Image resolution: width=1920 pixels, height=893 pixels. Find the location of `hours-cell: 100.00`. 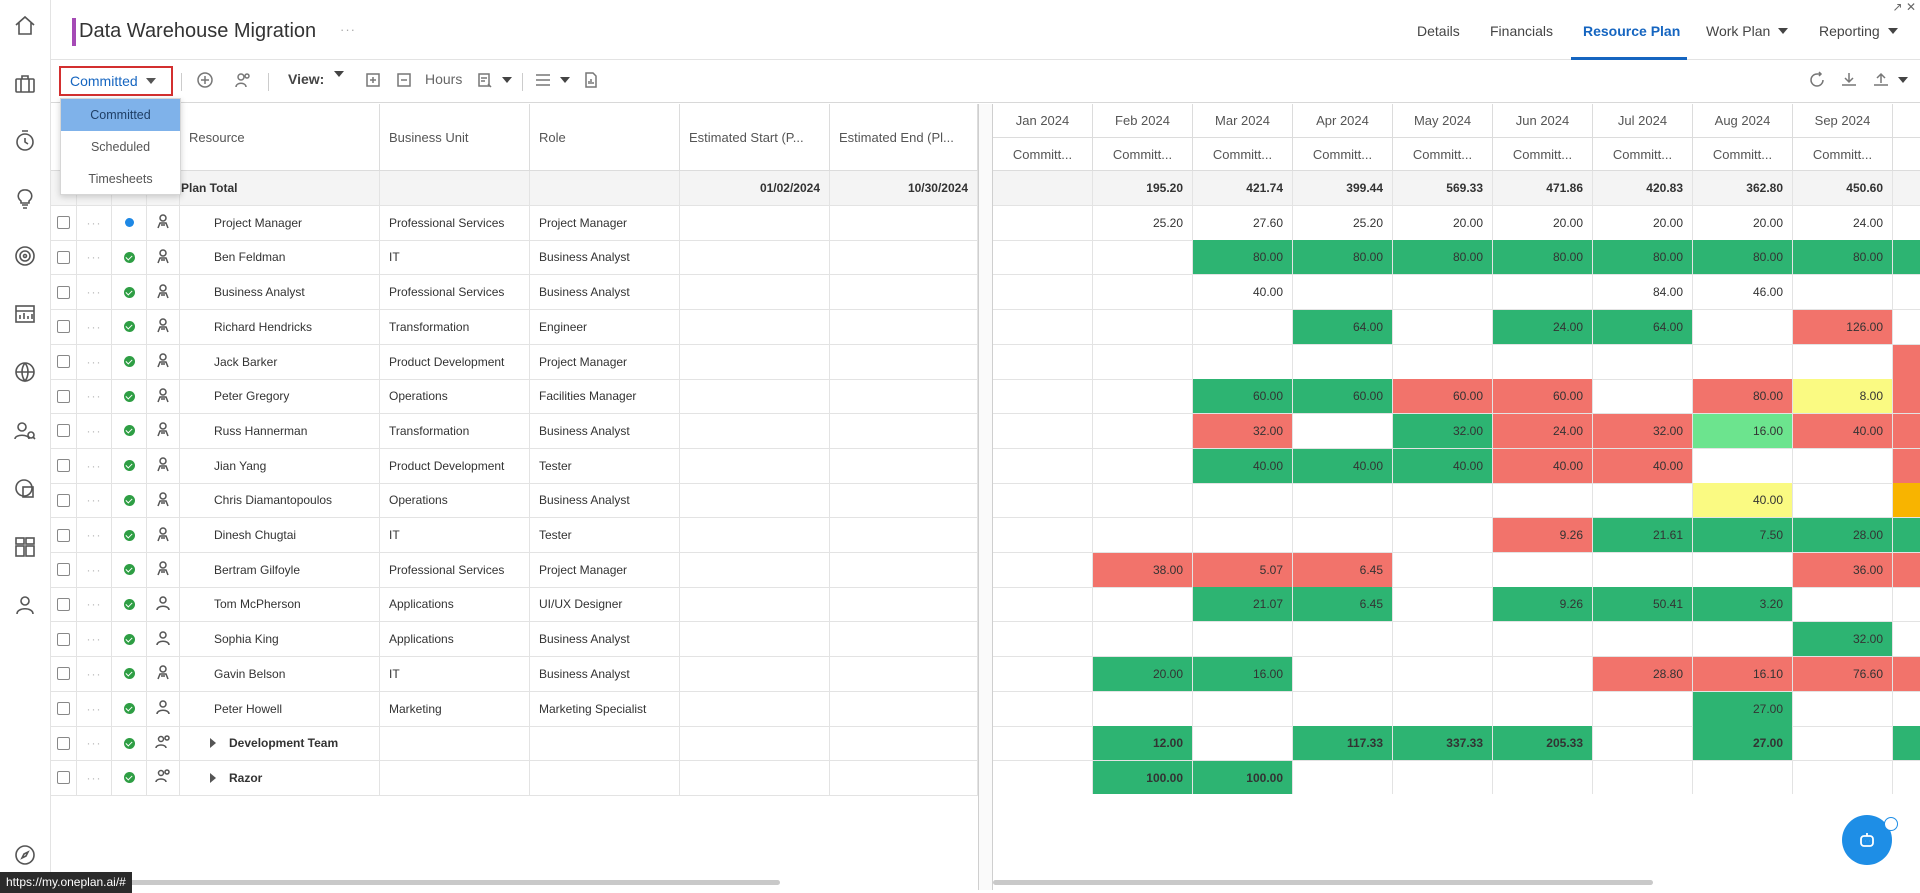

hours-cell: 100.00 is located at coordinates (1143, 777).